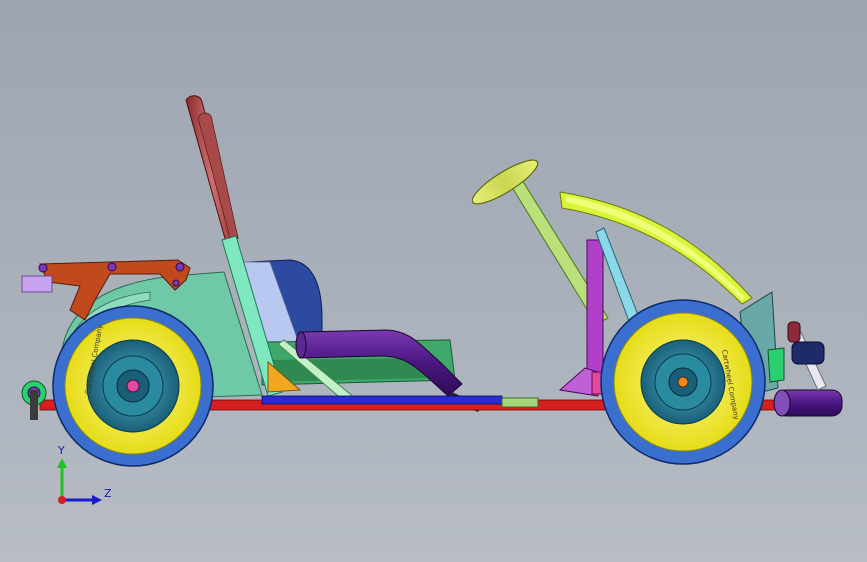  Describe the element at coordinates (108, 493) in the screenshot. I see `z-axis-label: Z` at that location.